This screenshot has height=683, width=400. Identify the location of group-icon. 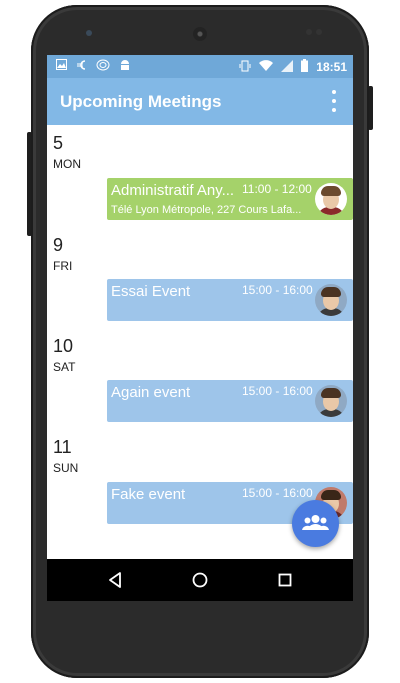
(315, 522).